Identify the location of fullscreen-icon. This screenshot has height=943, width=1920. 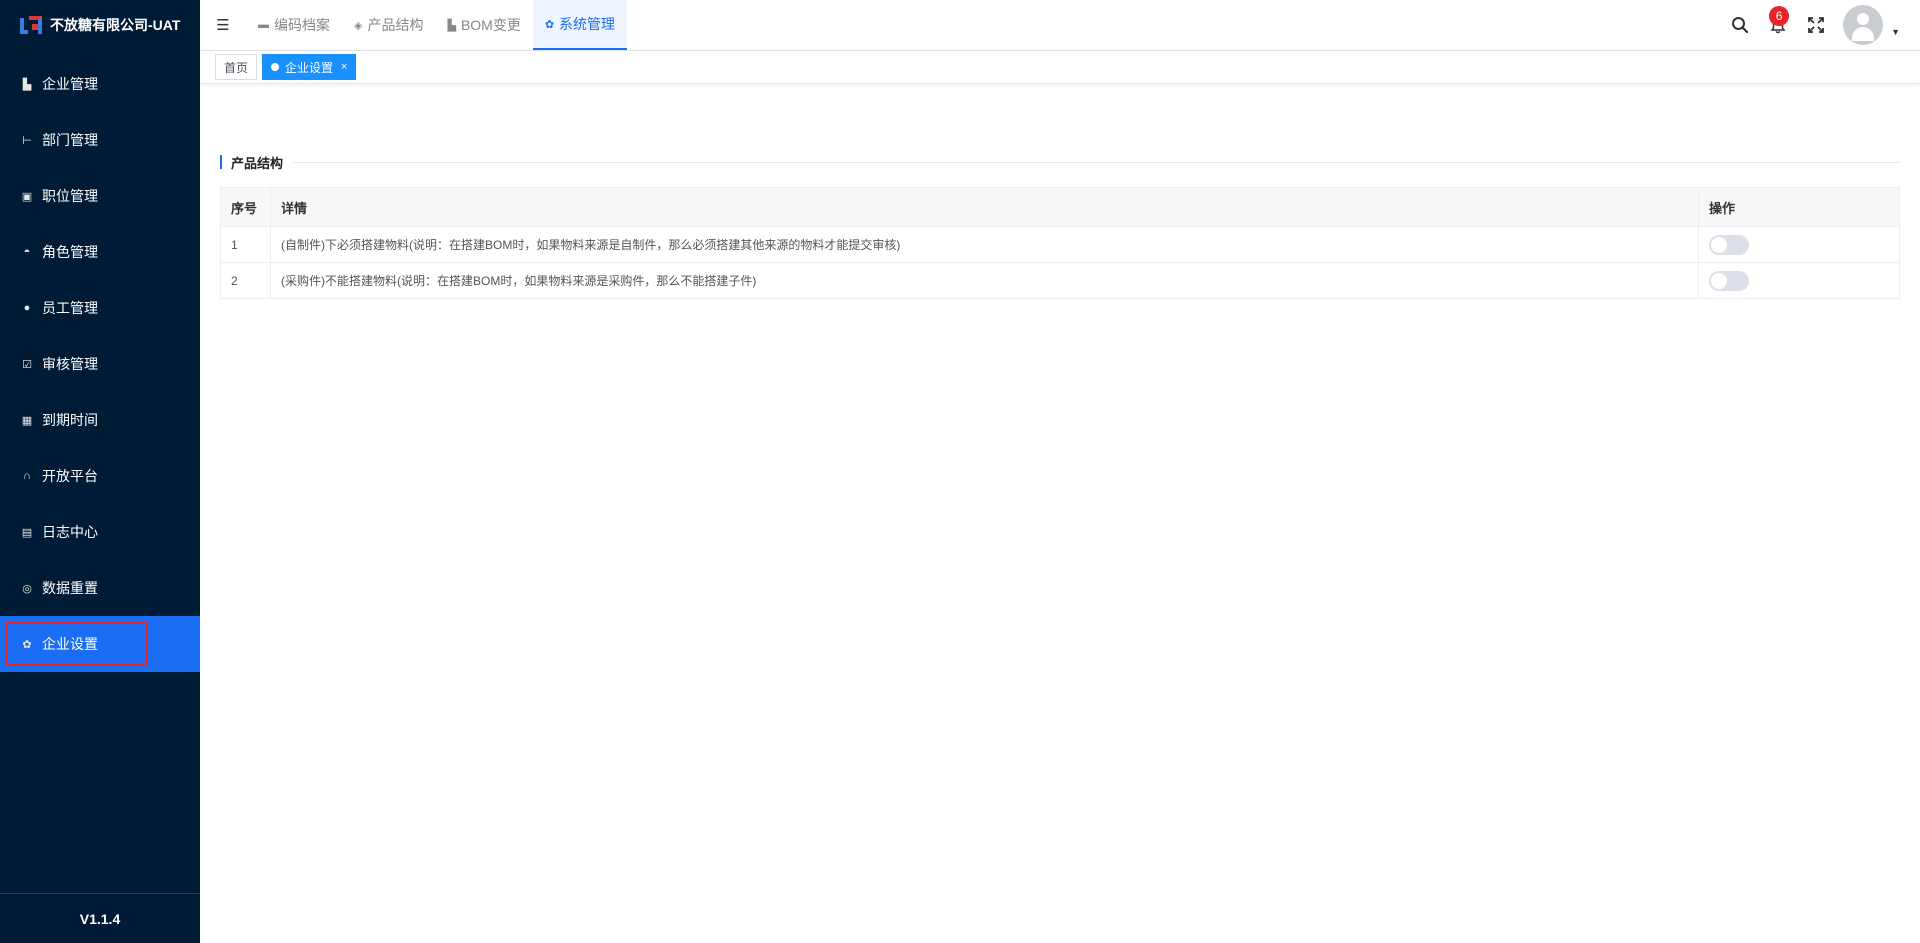
(1816, 25).